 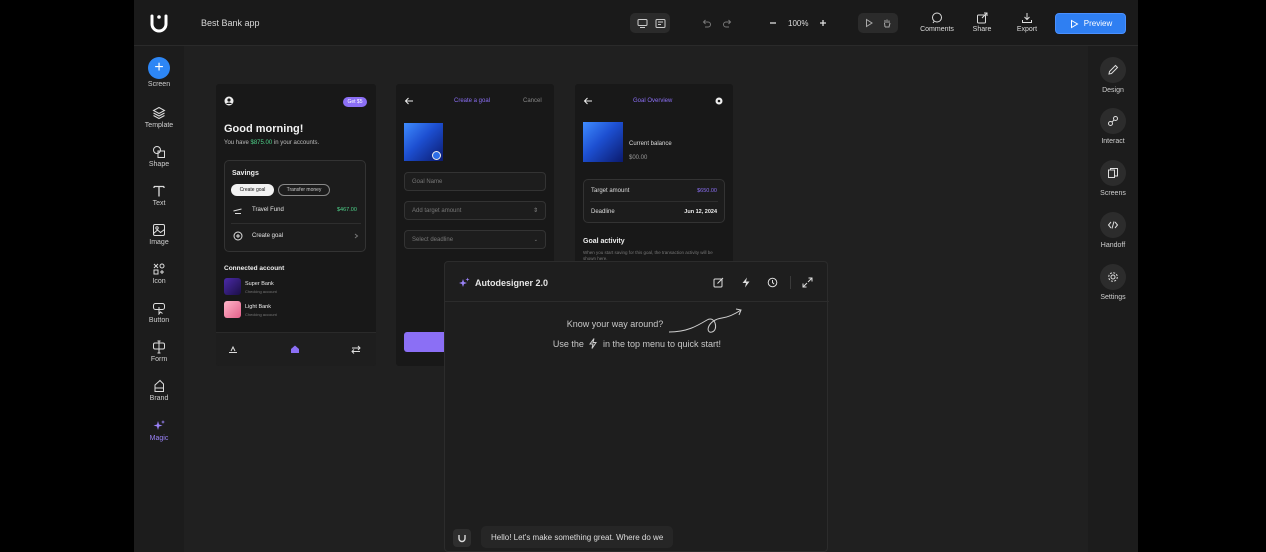 I want to click on preview-label: Preview, so click(x=1098, y=23).